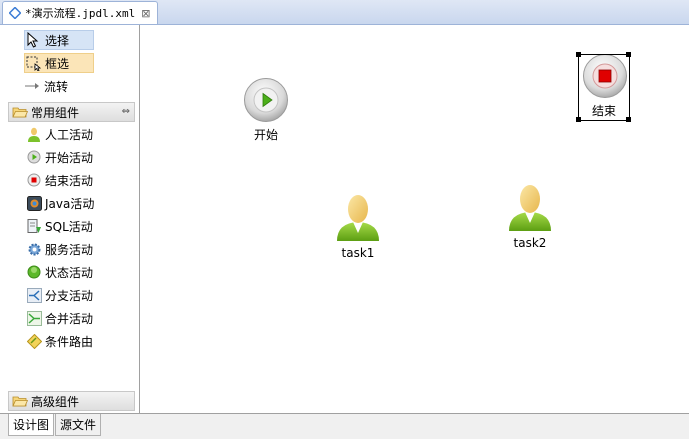 Image resolution: width=689 pixels, height=439 pixels. Describe the element at coordinates (69, 318) in the screenshot. I see `palette-item-label: 合并活动` at that location.